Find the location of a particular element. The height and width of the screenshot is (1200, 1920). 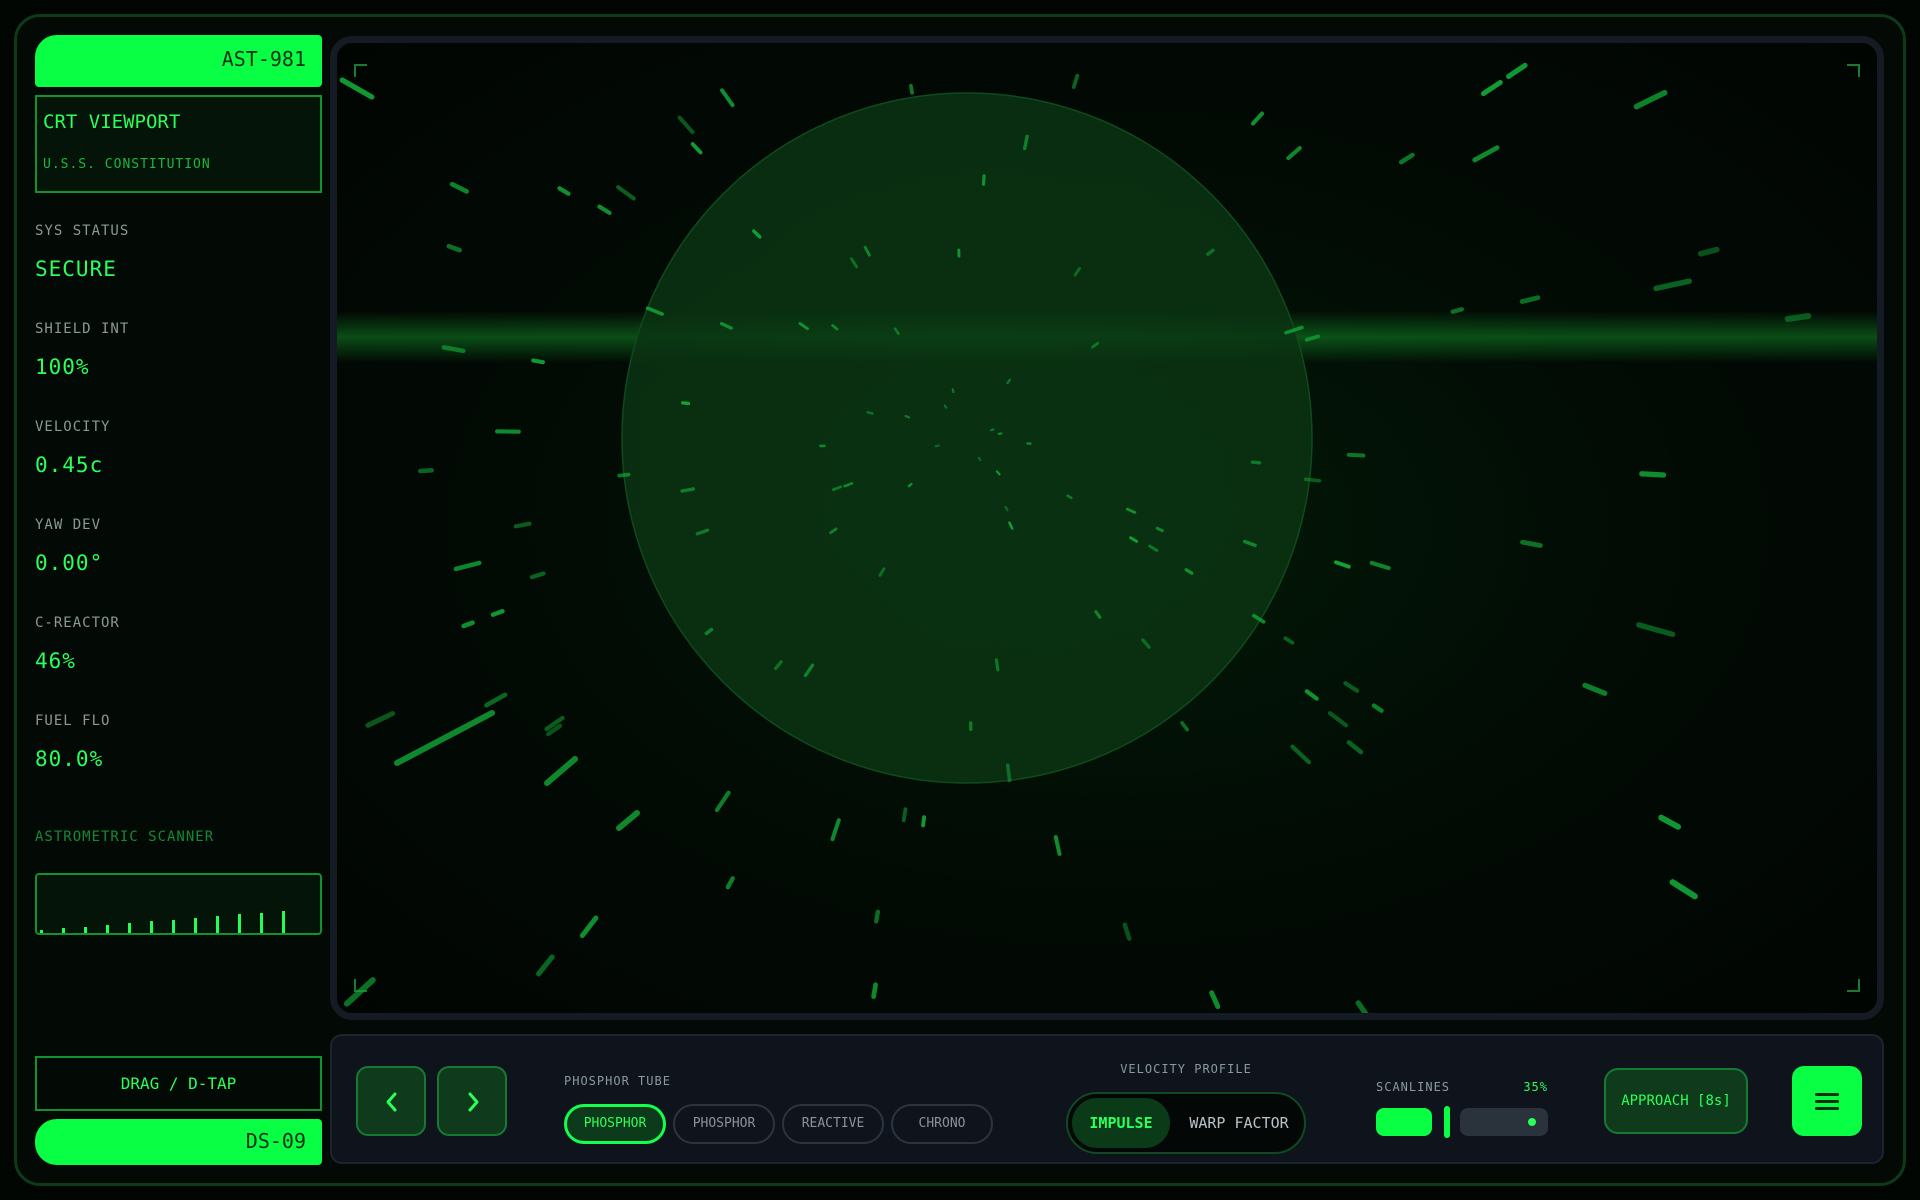

vessel-name: U.S.S. CONSTITUTION is located at coordinates (127, 164).